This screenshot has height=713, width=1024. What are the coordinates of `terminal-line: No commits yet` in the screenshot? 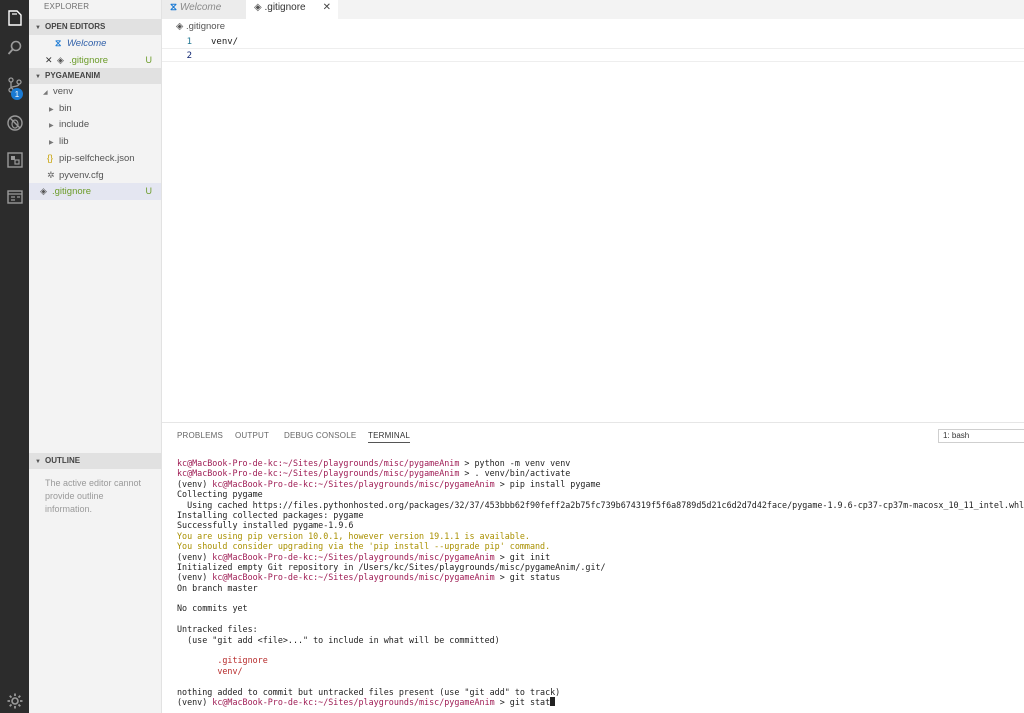 It's located at (600, 608).